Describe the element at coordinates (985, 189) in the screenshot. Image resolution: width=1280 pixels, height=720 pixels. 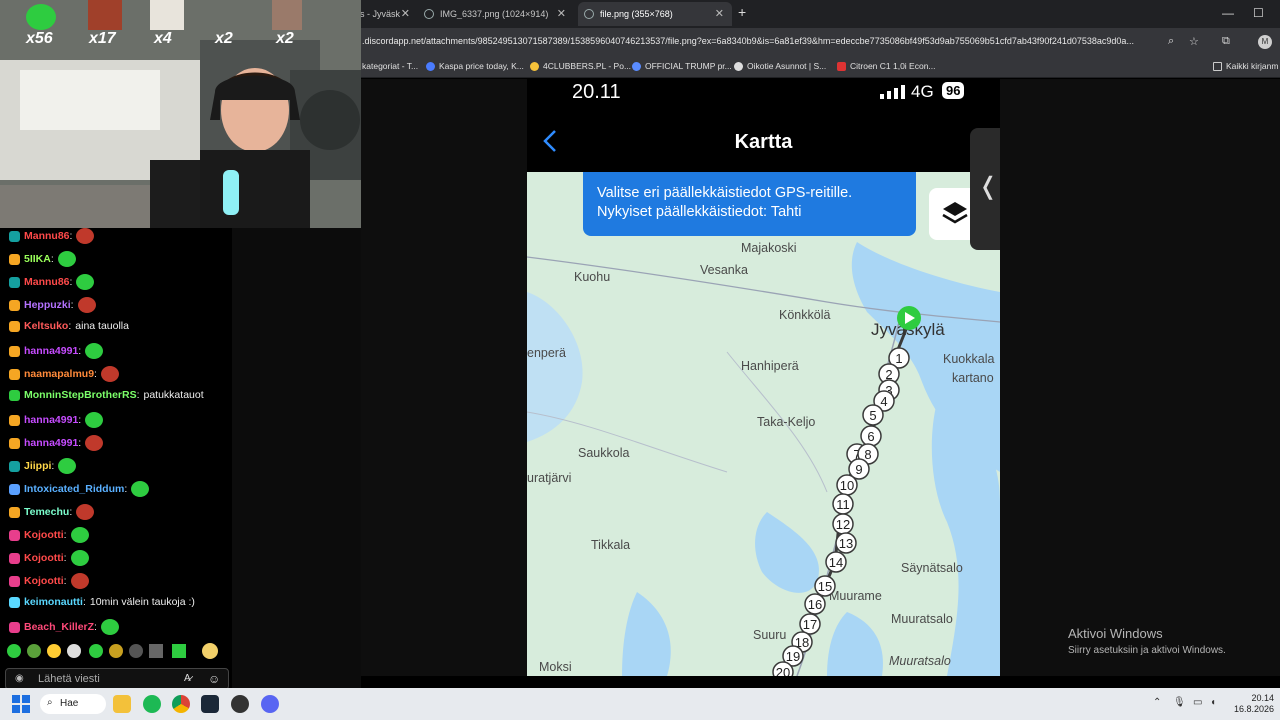
I see `side-panel-toggle: ❬` at that location.